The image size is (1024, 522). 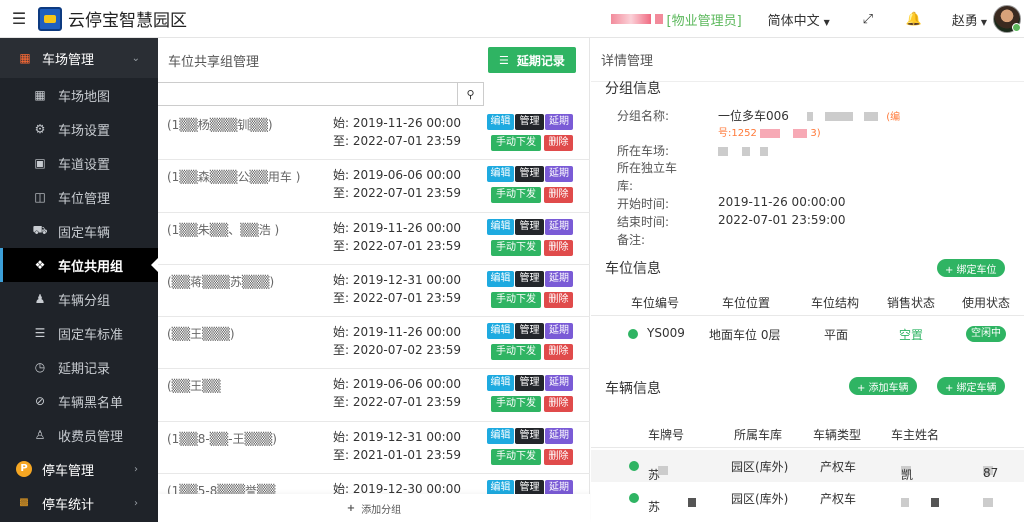 What do you see at coordinates (79, 401) in the screenshot?
I see `sidebar-item-blacklist: ⊘ 车辆黑名单` at bounding box center [79, 401].